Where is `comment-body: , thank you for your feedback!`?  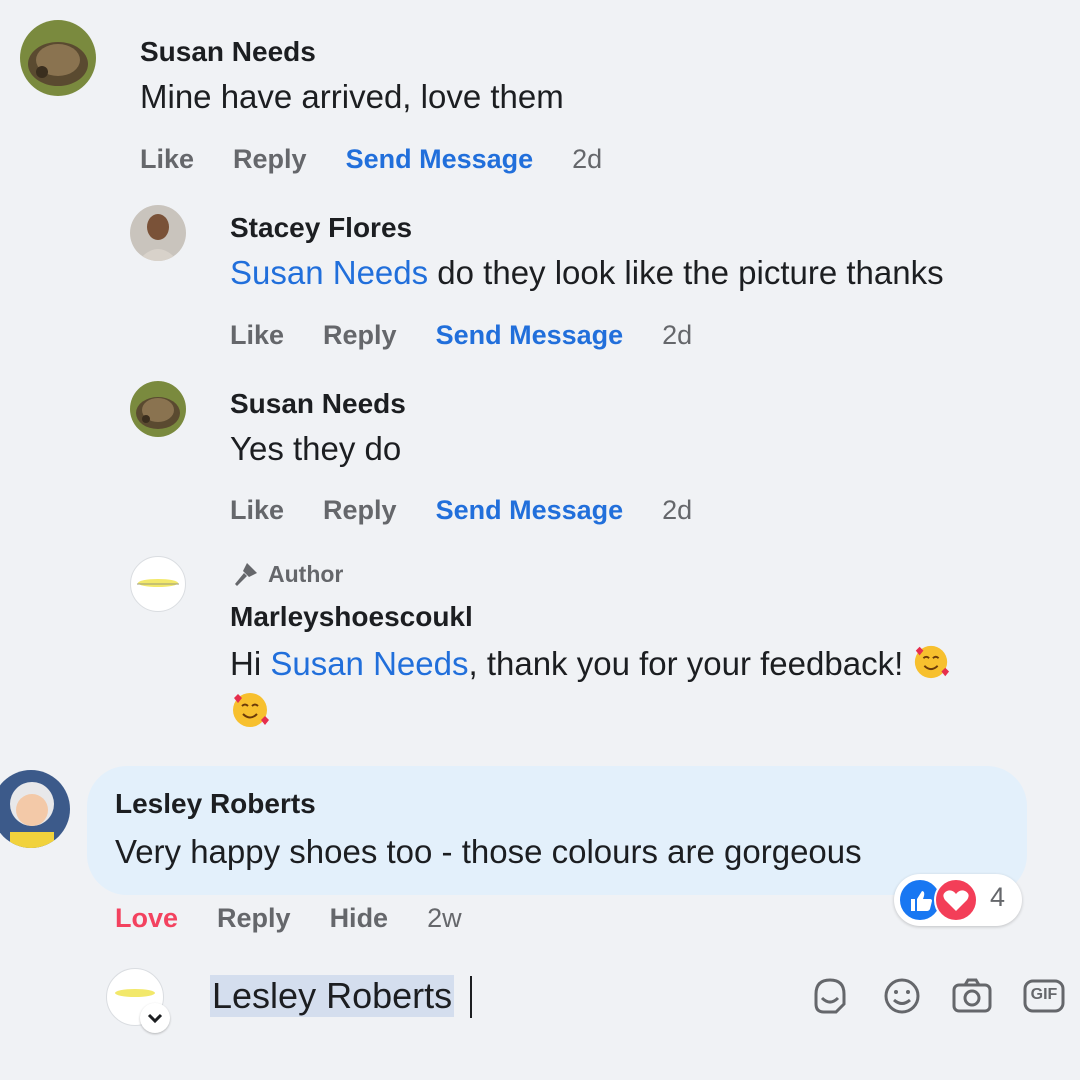 comment-body: , thank you for your feedback! is located at coordinates (690, 663).